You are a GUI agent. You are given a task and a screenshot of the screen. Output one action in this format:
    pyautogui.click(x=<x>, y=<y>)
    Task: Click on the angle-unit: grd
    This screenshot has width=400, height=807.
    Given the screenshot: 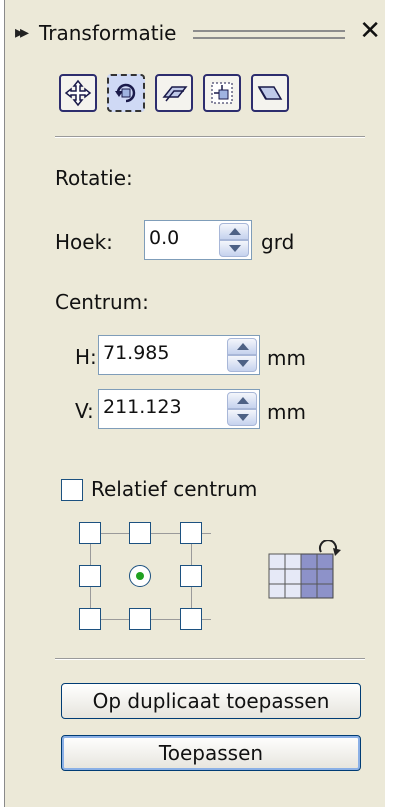 What is the action you would take?
    pyautogui.click(x=278, y=242)
    